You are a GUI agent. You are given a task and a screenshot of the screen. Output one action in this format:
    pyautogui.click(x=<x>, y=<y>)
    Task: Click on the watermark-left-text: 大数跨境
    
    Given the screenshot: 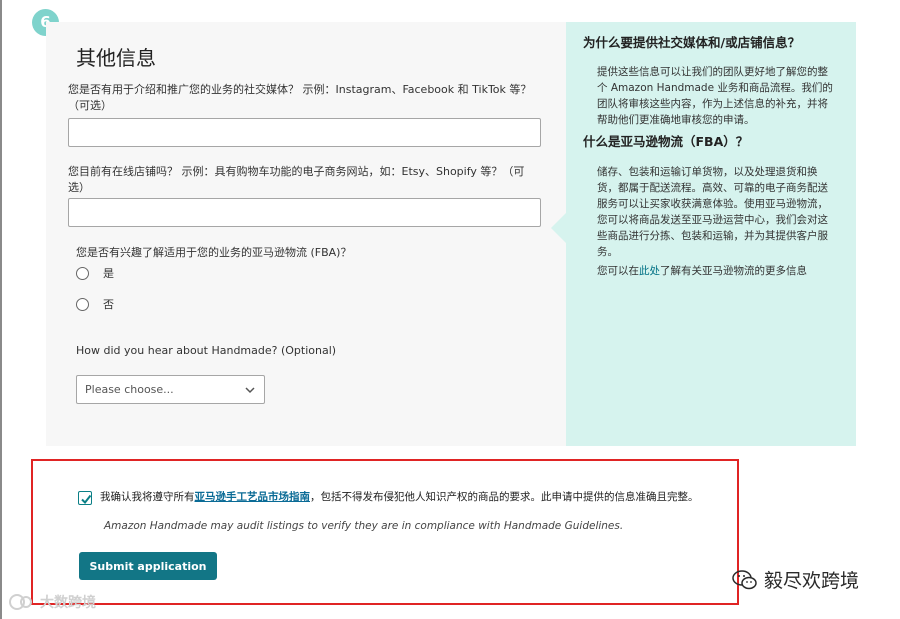 What is the action you would take?
    pyautogui.click(x=68, y=603)
    